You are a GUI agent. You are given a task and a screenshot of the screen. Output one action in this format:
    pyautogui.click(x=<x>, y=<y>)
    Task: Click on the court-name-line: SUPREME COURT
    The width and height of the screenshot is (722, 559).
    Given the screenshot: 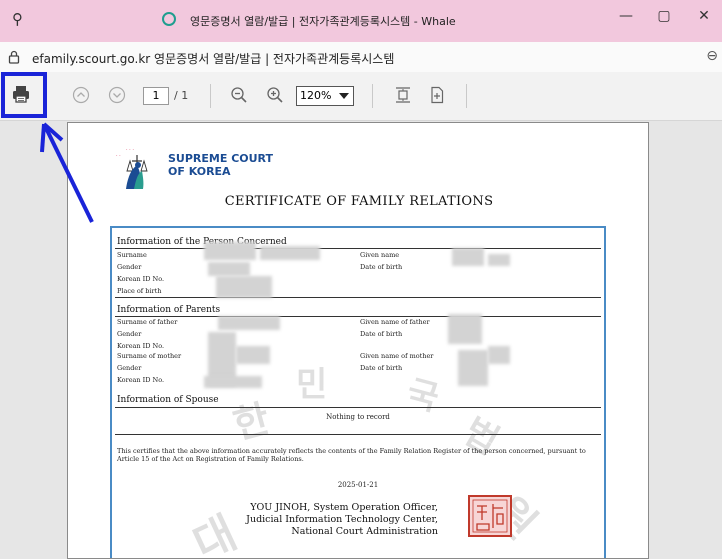 What is the action you would take?
    pyautogui.click(x=221, y=158)
    